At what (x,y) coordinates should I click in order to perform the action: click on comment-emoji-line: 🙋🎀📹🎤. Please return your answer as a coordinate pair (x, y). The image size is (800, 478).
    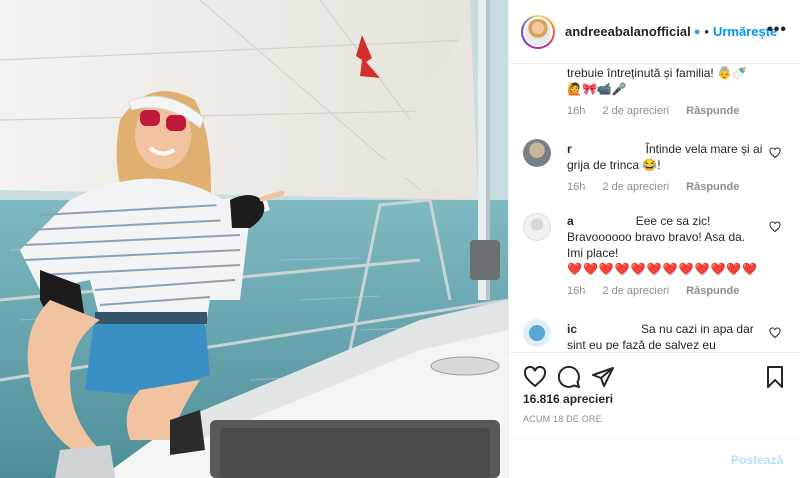
    Looking at the image, I should click on (597, 89).